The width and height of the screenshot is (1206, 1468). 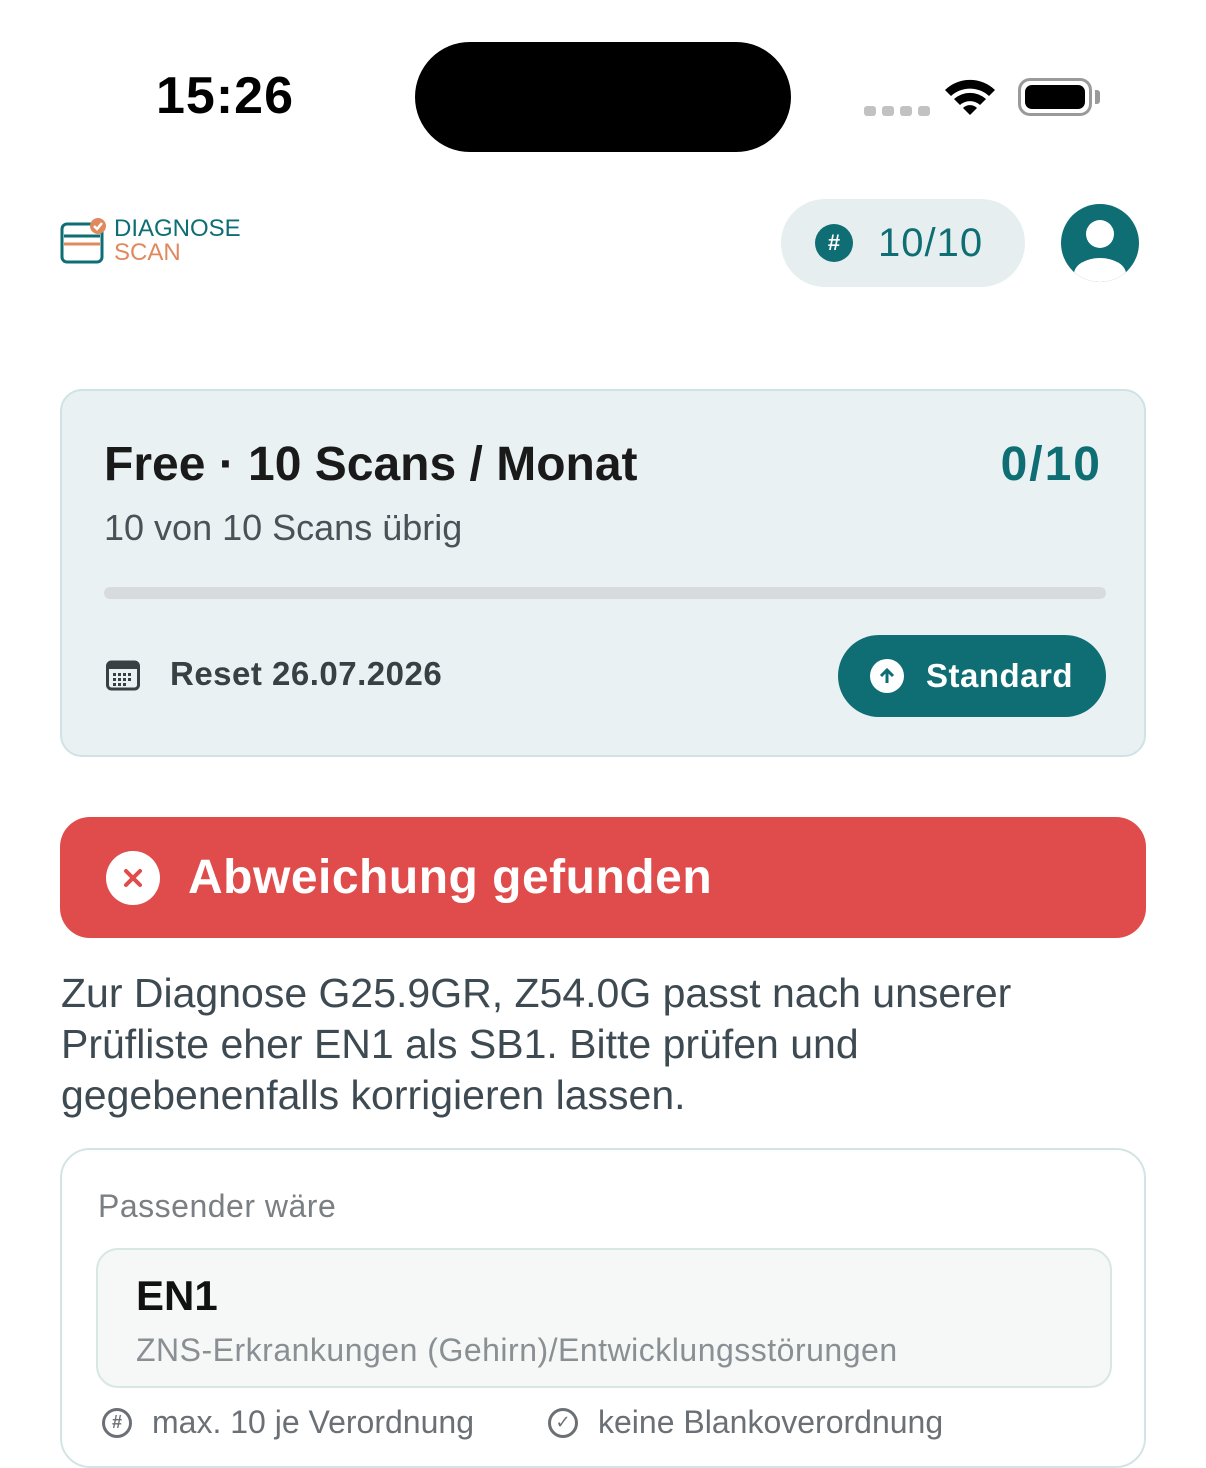 I want to click on upgrade-button-label: Standard, so click(x=1000, y=675).